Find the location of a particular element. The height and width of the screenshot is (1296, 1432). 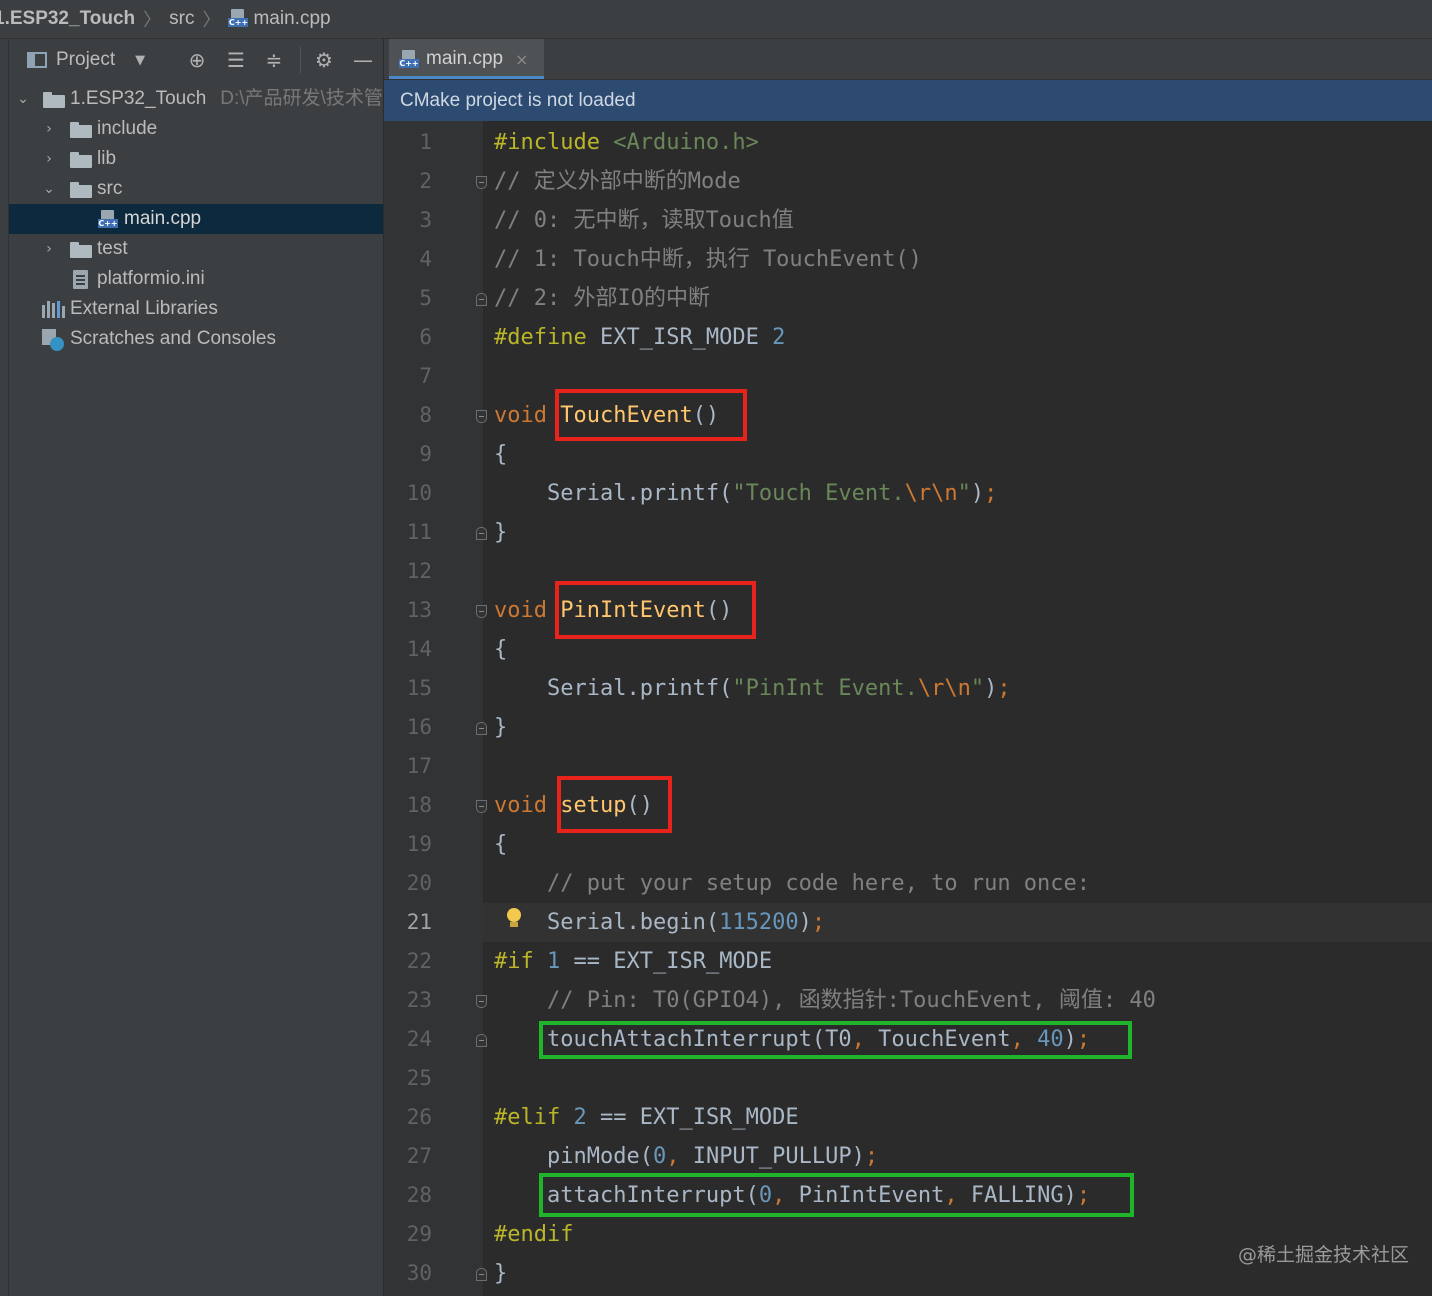

annotation-box-touchevent is located at coordinates (651, 415).